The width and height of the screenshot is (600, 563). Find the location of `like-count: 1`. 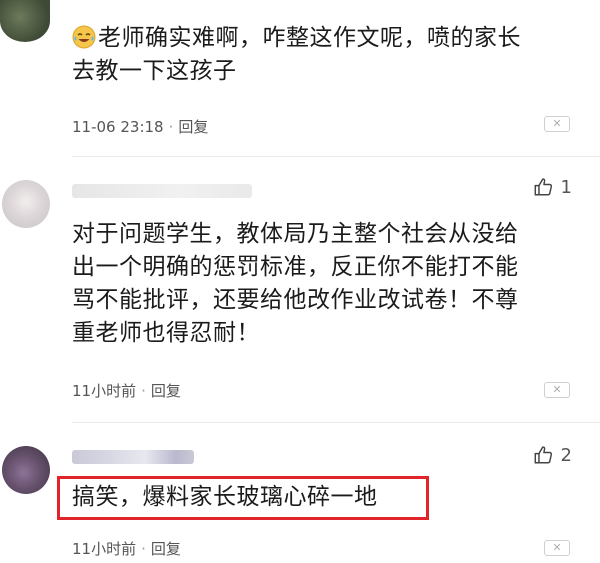

like-count: 1 is located at coordinates (566, 187).